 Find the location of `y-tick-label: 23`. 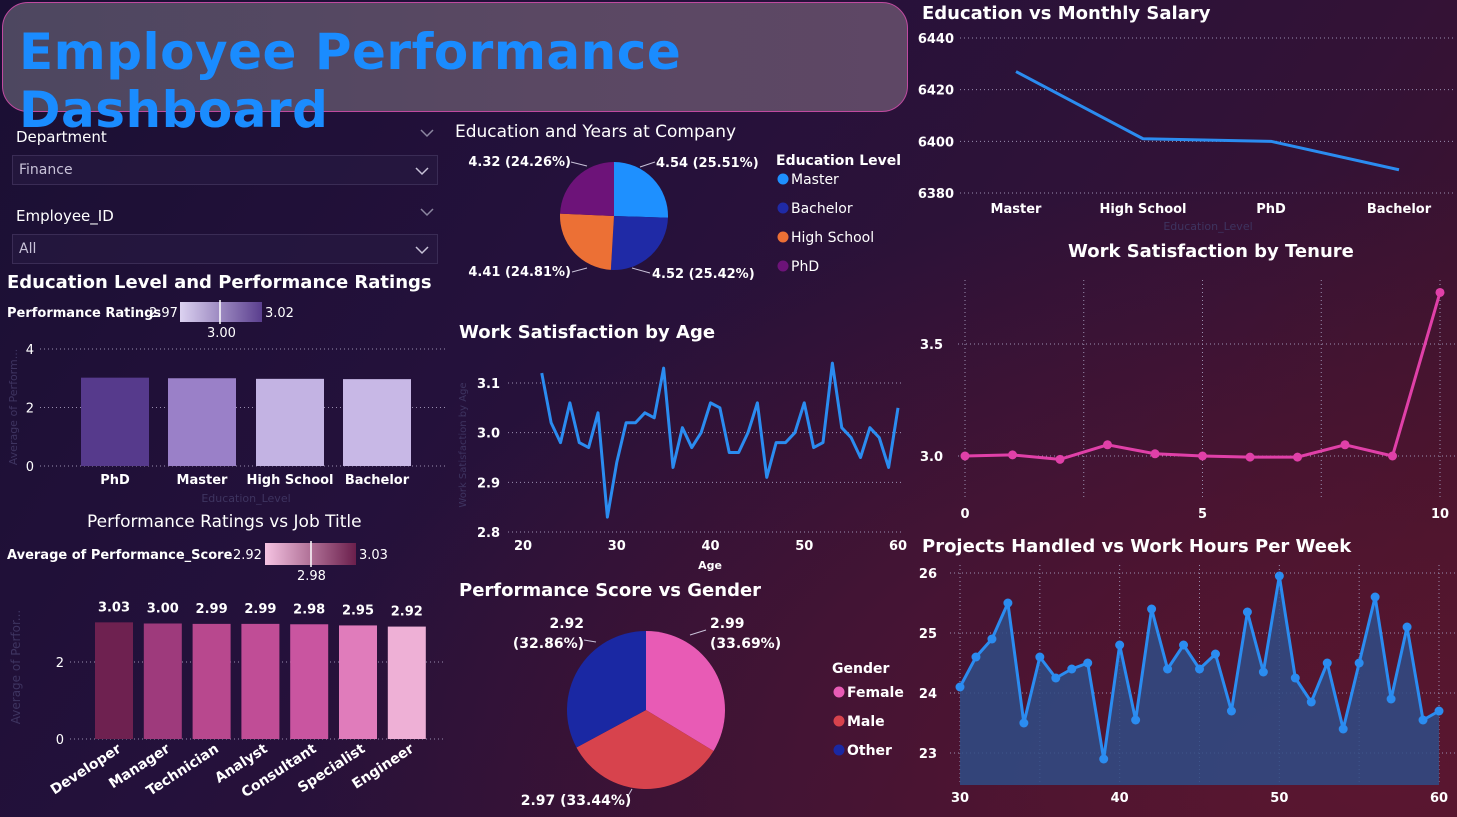

y-tick-label: 23 is located at coordinates (928, 754).